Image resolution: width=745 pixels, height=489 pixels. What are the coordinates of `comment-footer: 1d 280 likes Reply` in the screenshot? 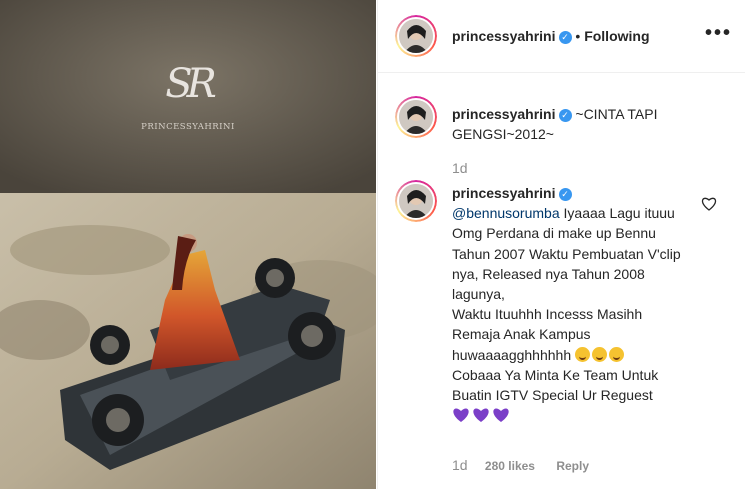 It's located at (520, 465).